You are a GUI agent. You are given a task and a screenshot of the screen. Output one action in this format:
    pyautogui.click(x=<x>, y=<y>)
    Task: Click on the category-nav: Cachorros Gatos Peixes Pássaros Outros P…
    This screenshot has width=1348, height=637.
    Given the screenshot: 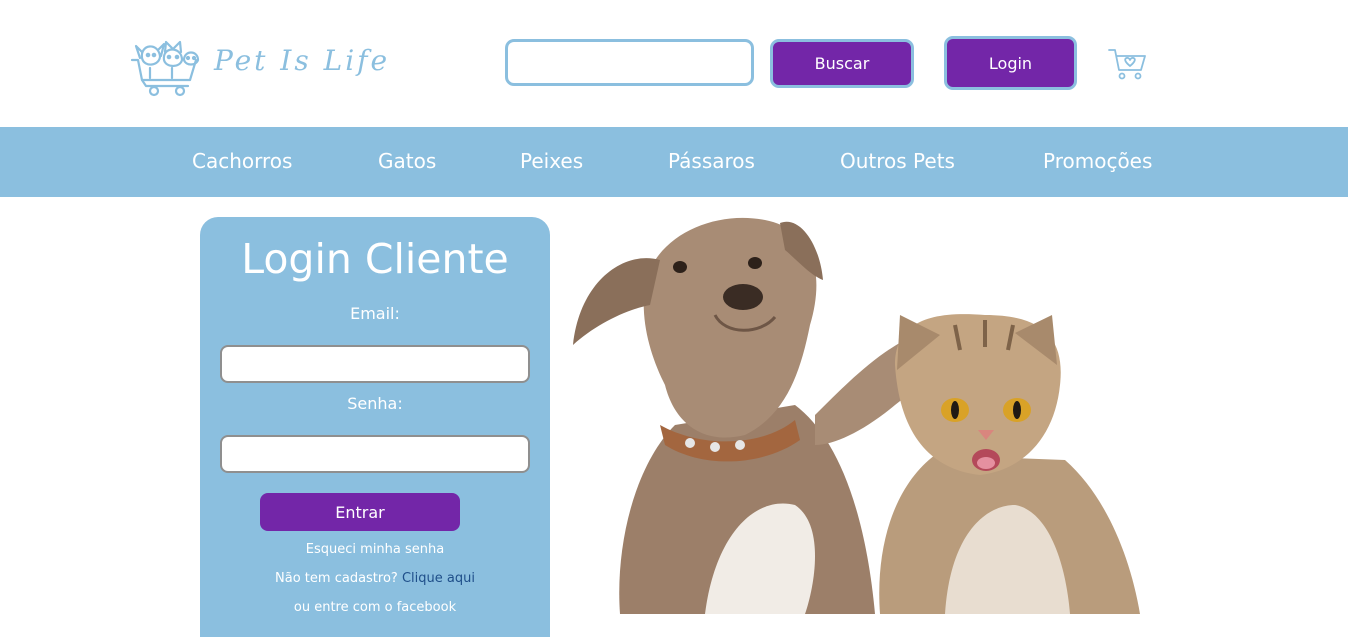 What is the action you would take?
    pyautogui.click(x=674, y=162)
    